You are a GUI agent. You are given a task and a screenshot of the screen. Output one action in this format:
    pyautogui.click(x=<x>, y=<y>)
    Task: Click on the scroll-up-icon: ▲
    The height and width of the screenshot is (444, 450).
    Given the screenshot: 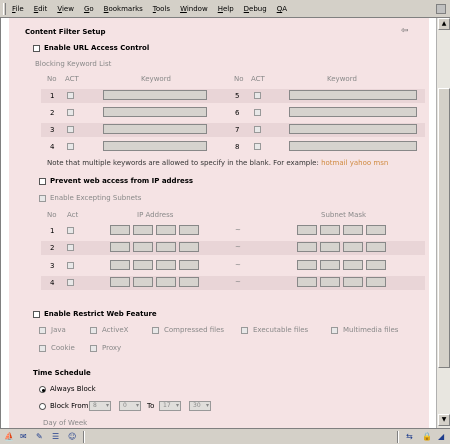 What is the action you would take?
    pyautogui.click(x=444, y=24)
    